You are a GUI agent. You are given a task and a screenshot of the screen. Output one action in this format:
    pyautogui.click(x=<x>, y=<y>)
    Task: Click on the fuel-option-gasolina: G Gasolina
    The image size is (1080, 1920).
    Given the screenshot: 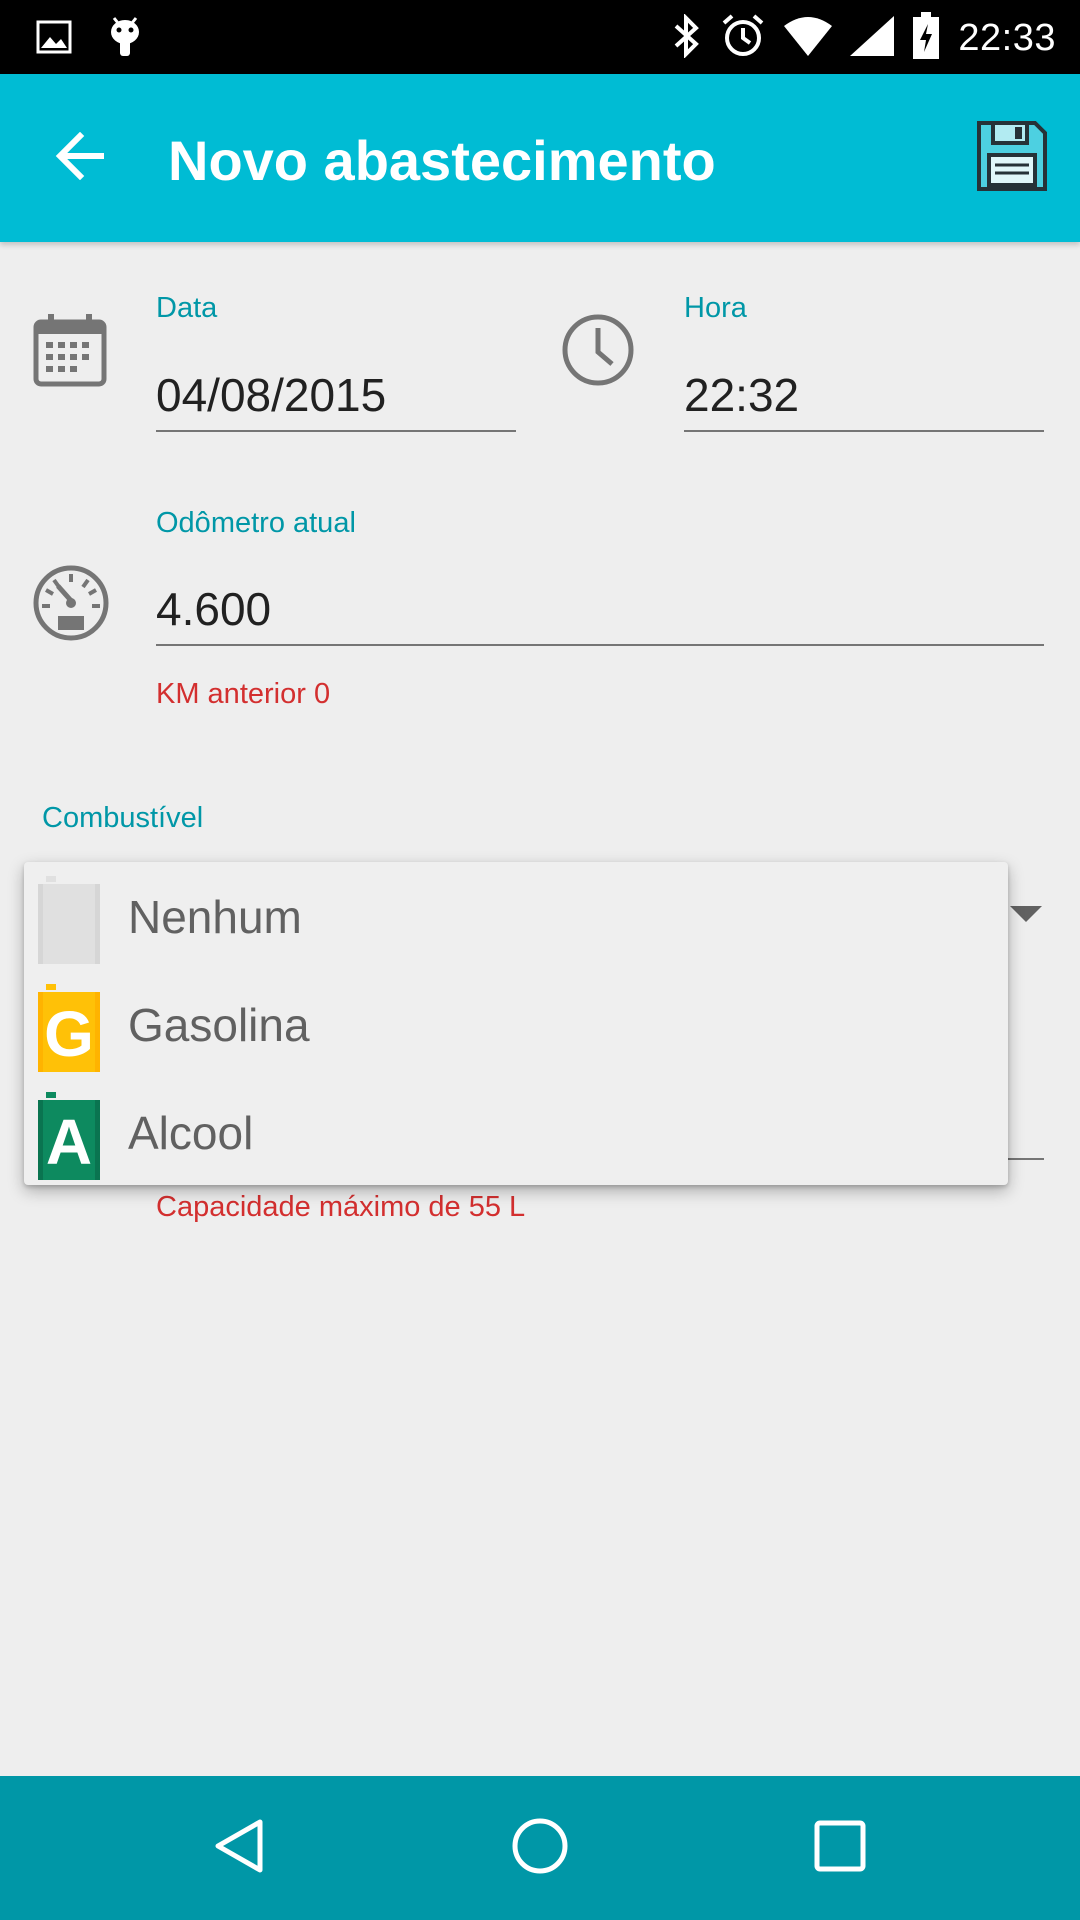 What is the action you would take?
    pyautogui.click(x=516, y=1024)
    